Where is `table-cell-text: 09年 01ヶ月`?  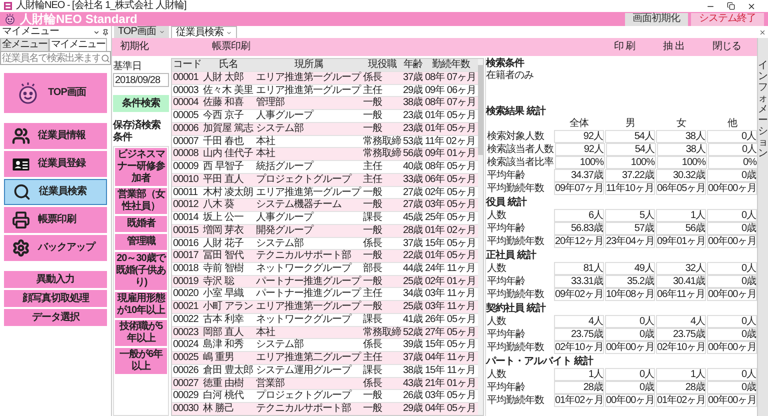 table-cell-text: 09年 01ヶ月 is located at coordinates (451, 154).